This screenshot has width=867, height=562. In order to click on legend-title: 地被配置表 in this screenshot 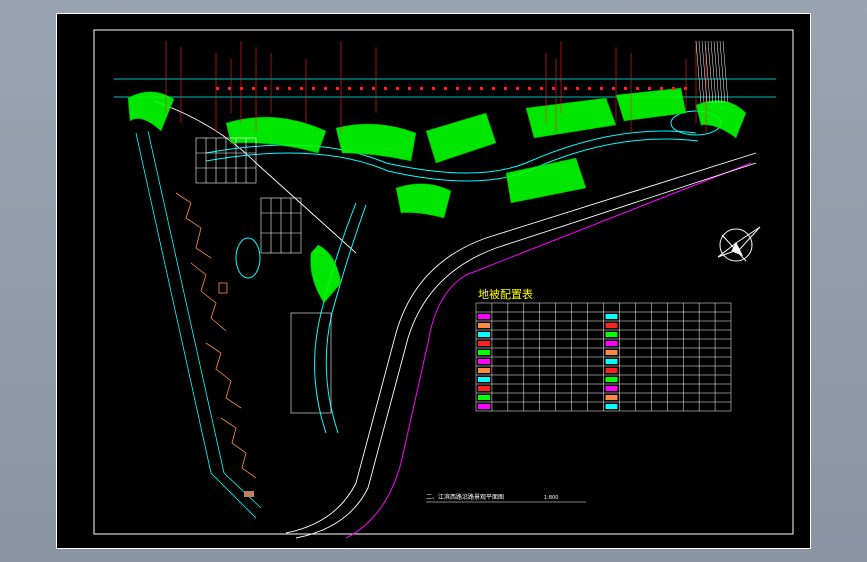, I will do `click(505, 294)`.